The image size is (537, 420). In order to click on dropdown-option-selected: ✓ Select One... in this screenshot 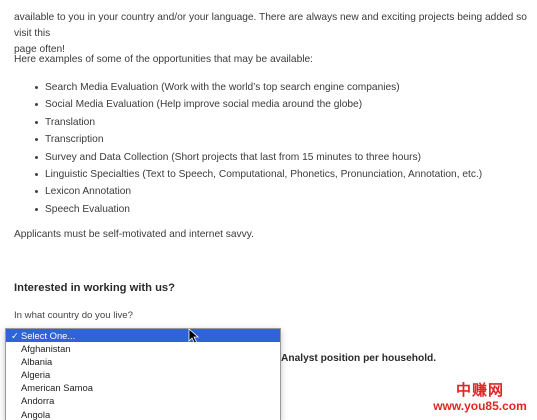, I will do `click(143, 336)`.